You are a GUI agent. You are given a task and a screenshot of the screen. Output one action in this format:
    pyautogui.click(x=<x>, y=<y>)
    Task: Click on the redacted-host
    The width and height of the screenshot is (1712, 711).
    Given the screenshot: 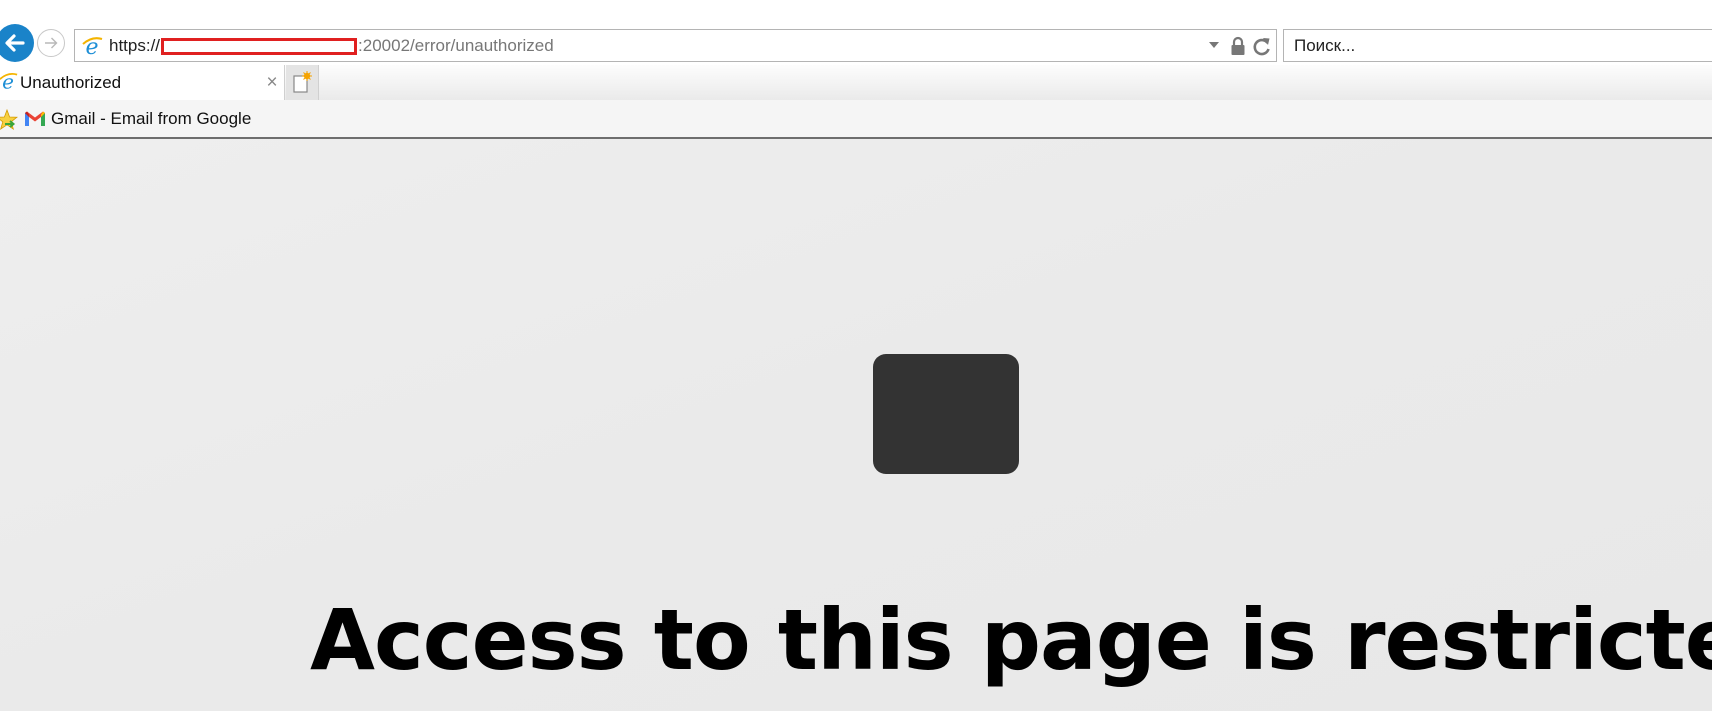 What is the action you would take?
    pyautogui.click(x=259, y=46)
    